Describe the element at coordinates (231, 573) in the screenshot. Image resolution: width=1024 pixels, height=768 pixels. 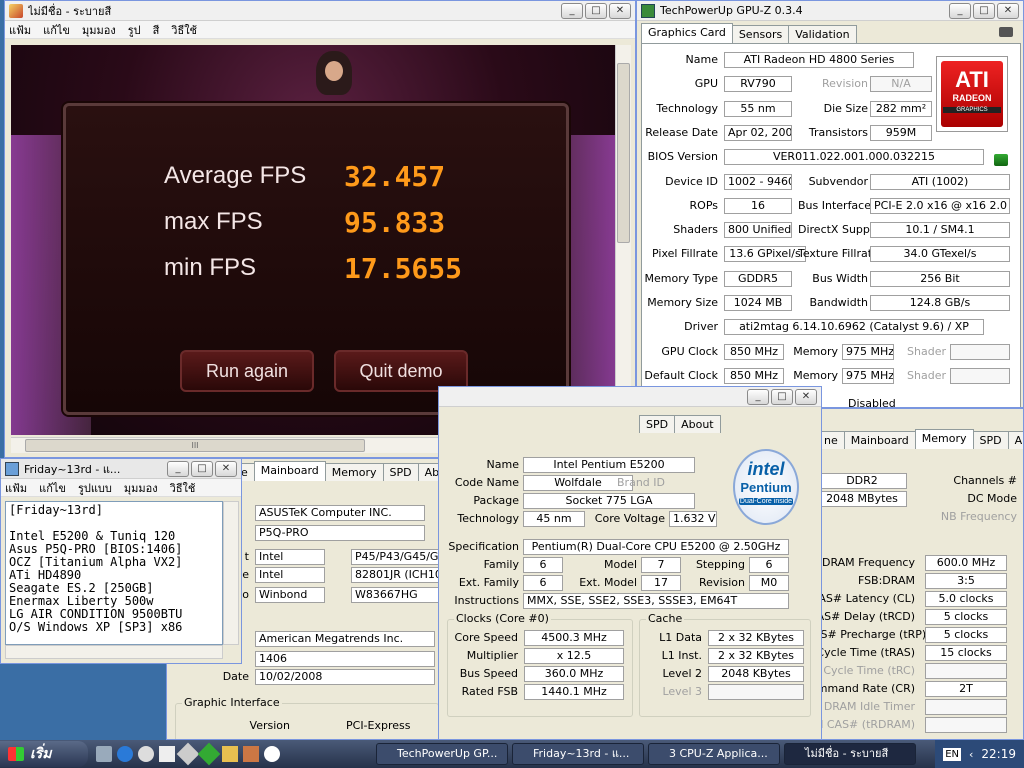
I see `notepad-vscrollbar` at that location.